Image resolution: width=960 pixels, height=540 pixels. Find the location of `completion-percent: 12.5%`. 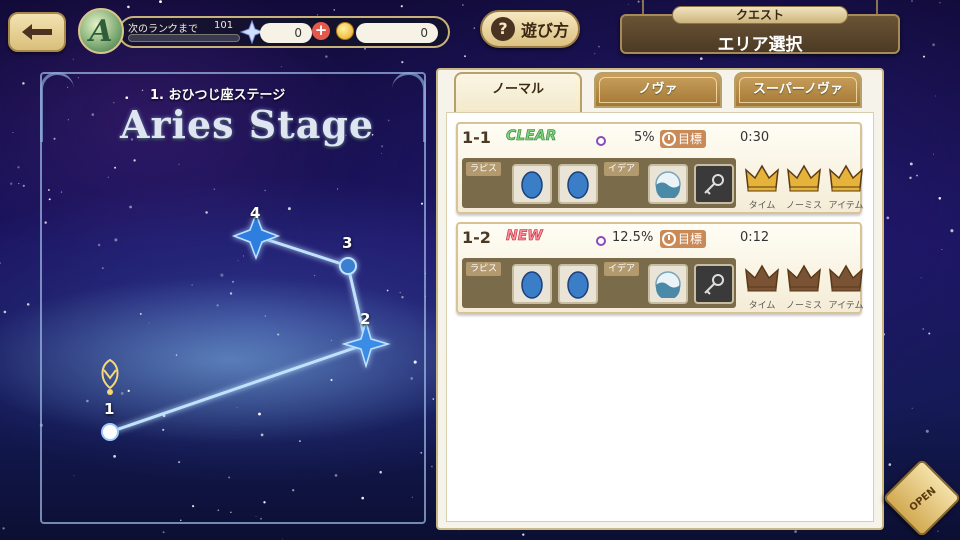

completion-percent: 12.5% is located at coordinates (633, 237).